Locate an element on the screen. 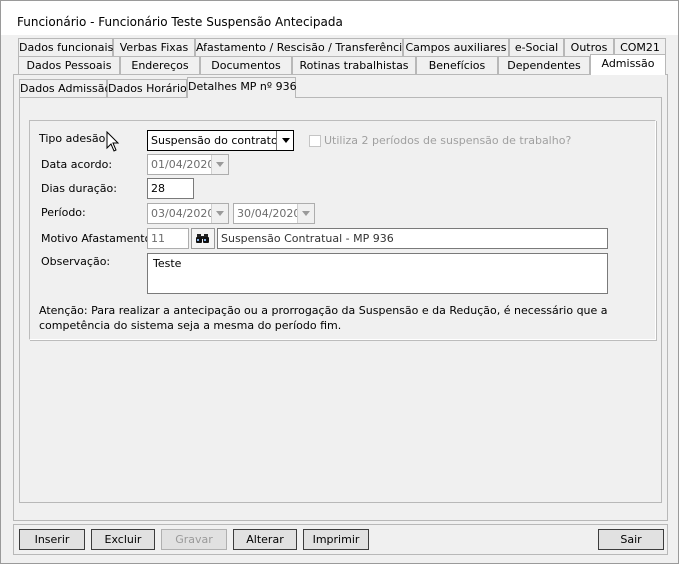 This screenshot has height=566, width=681. subtab-dados-horario: Dados Horário is located at coordinates (147, 88).